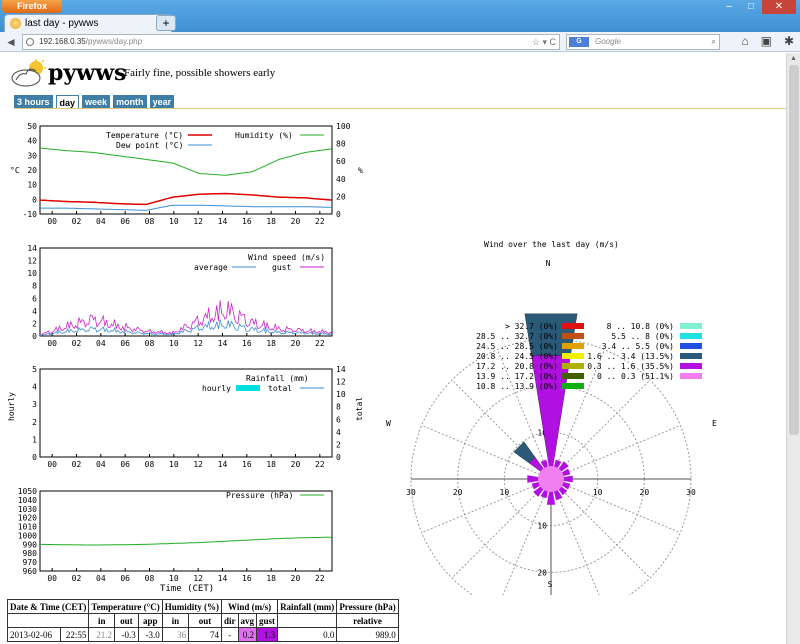 The height and width of the screenshot is (644, 800). What do you see at coordinates (794, 250) in the screenshot?
I see `scrollbar-thumb` at bounding box center [794, 250].